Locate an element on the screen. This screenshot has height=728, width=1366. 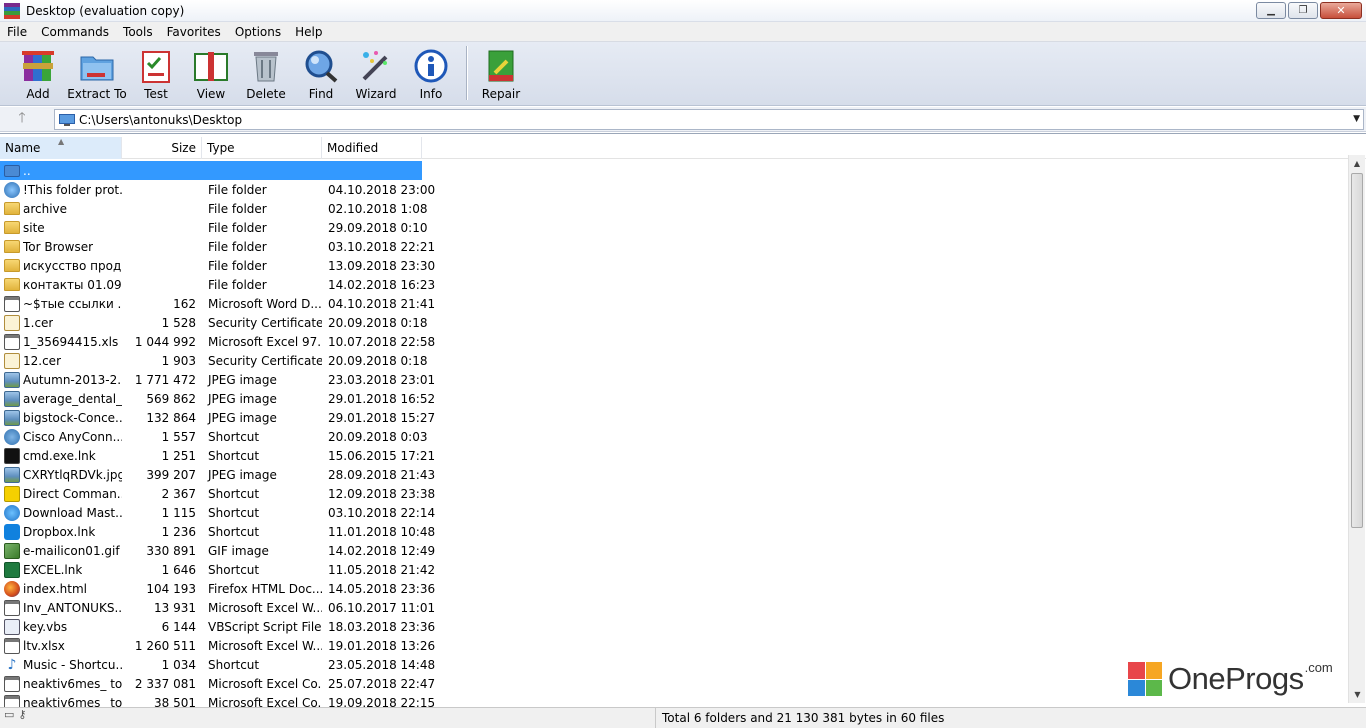
view-button: View is located at coordinates (211, 74).